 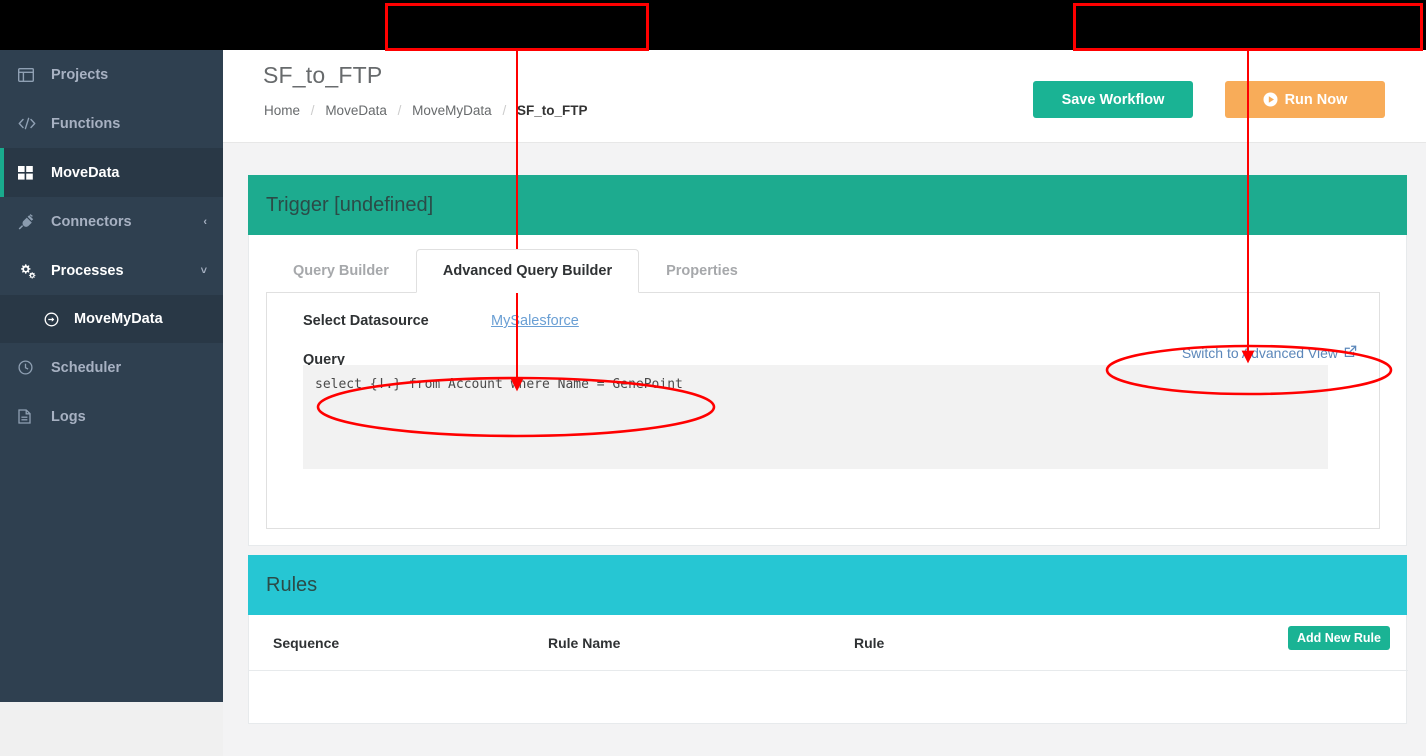 I want to click on code-icon, so click(x=29, y=123).